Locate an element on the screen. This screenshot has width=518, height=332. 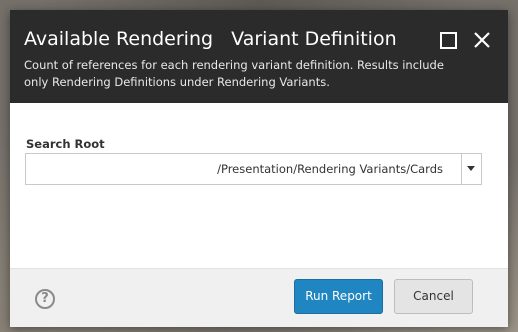
help-icon: ? is located at coordinates (45, 299).